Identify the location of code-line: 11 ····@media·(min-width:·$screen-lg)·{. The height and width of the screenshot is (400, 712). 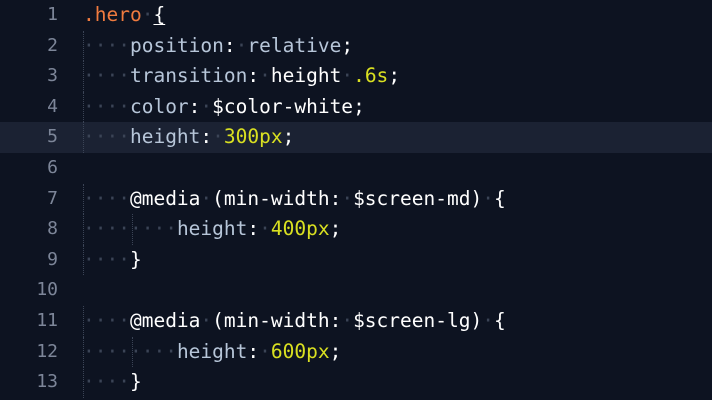
(356, 321).